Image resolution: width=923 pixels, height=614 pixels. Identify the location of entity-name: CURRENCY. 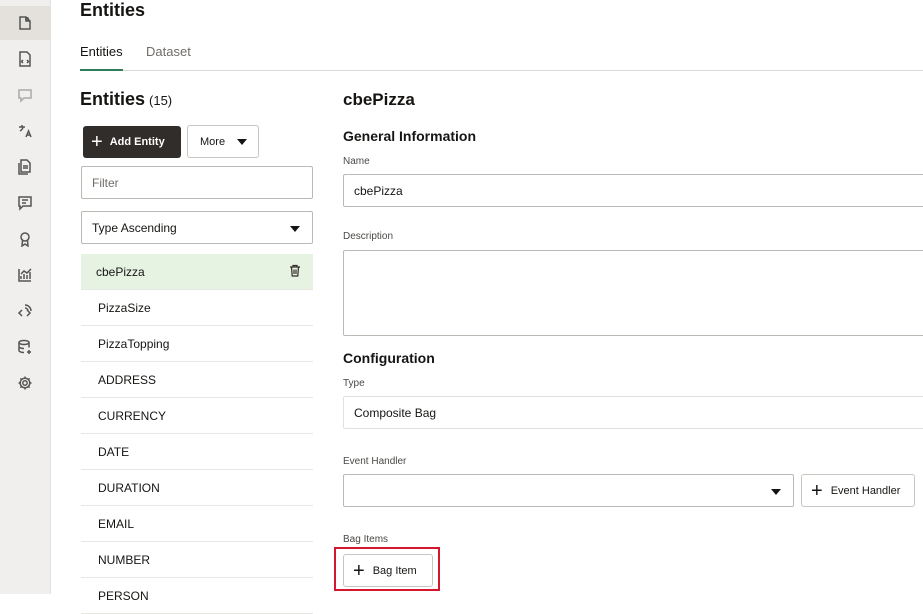
(132, 415).